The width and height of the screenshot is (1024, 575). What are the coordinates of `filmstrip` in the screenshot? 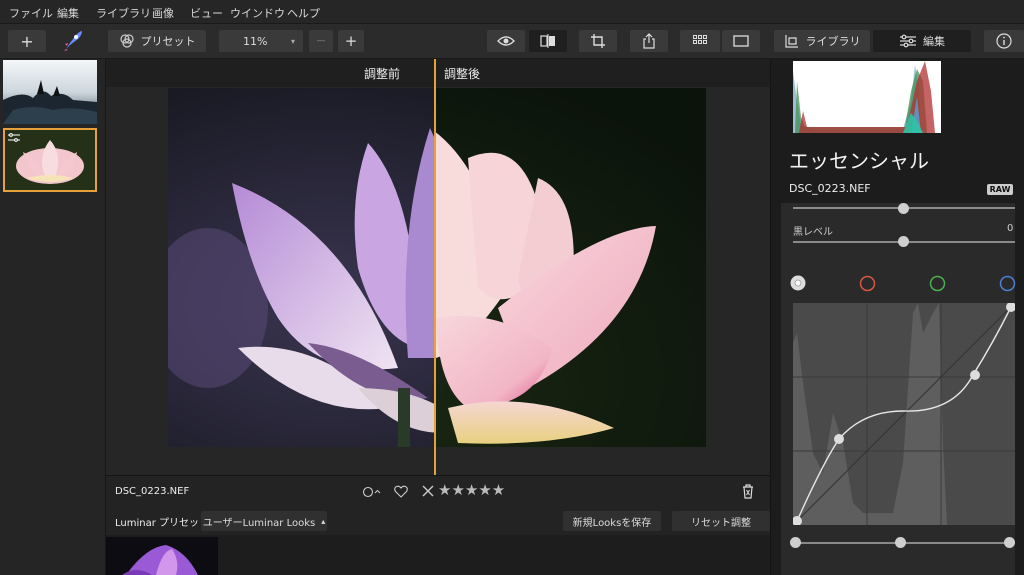 It's located at (53, 317).